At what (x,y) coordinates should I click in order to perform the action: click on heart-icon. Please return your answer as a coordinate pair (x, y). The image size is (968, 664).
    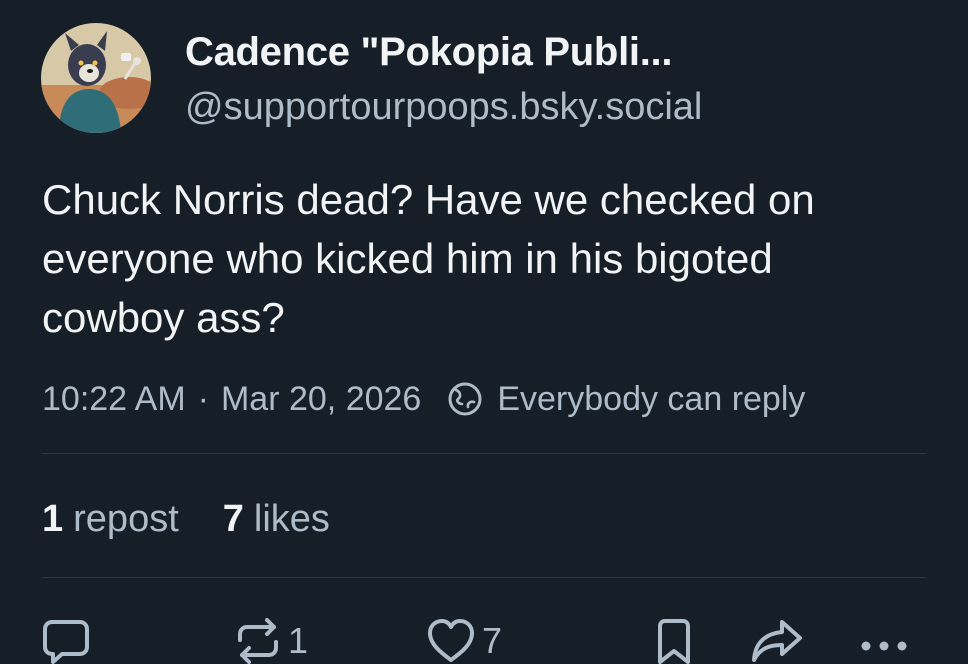
    Looking at the image, I should click on (451, 641).